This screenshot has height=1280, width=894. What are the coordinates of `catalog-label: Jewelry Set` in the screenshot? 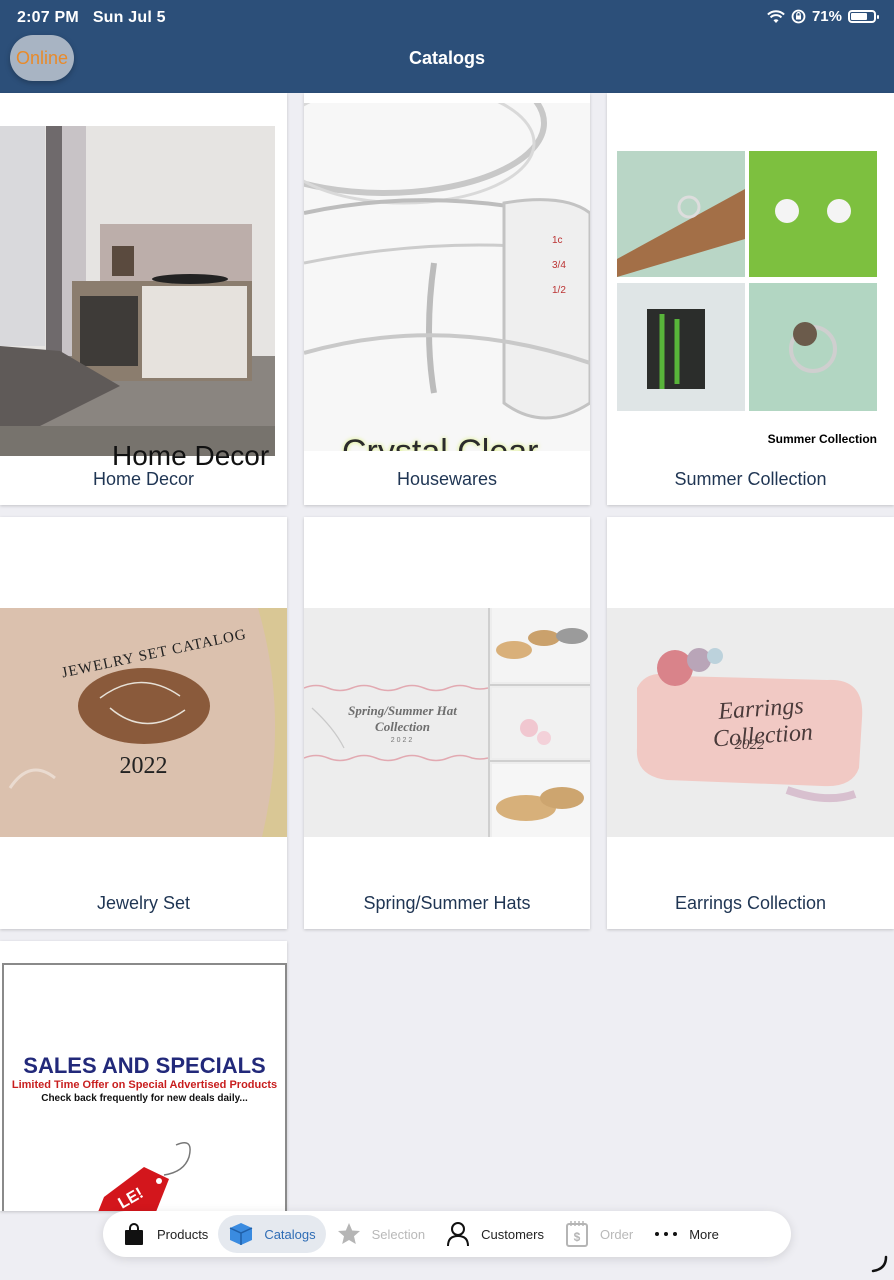 It's located at (143, 903).